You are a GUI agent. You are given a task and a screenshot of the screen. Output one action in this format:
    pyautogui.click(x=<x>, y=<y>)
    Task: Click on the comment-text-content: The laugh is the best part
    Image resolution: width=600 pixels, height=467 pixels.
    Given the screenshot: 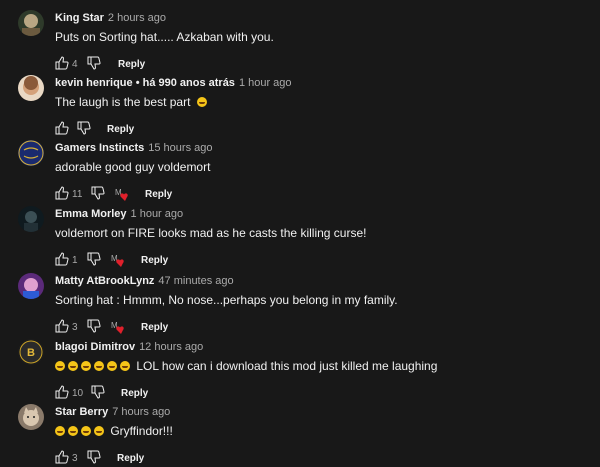 What is the action you would take?
    pyautogui.click(x=123, y=102)
    